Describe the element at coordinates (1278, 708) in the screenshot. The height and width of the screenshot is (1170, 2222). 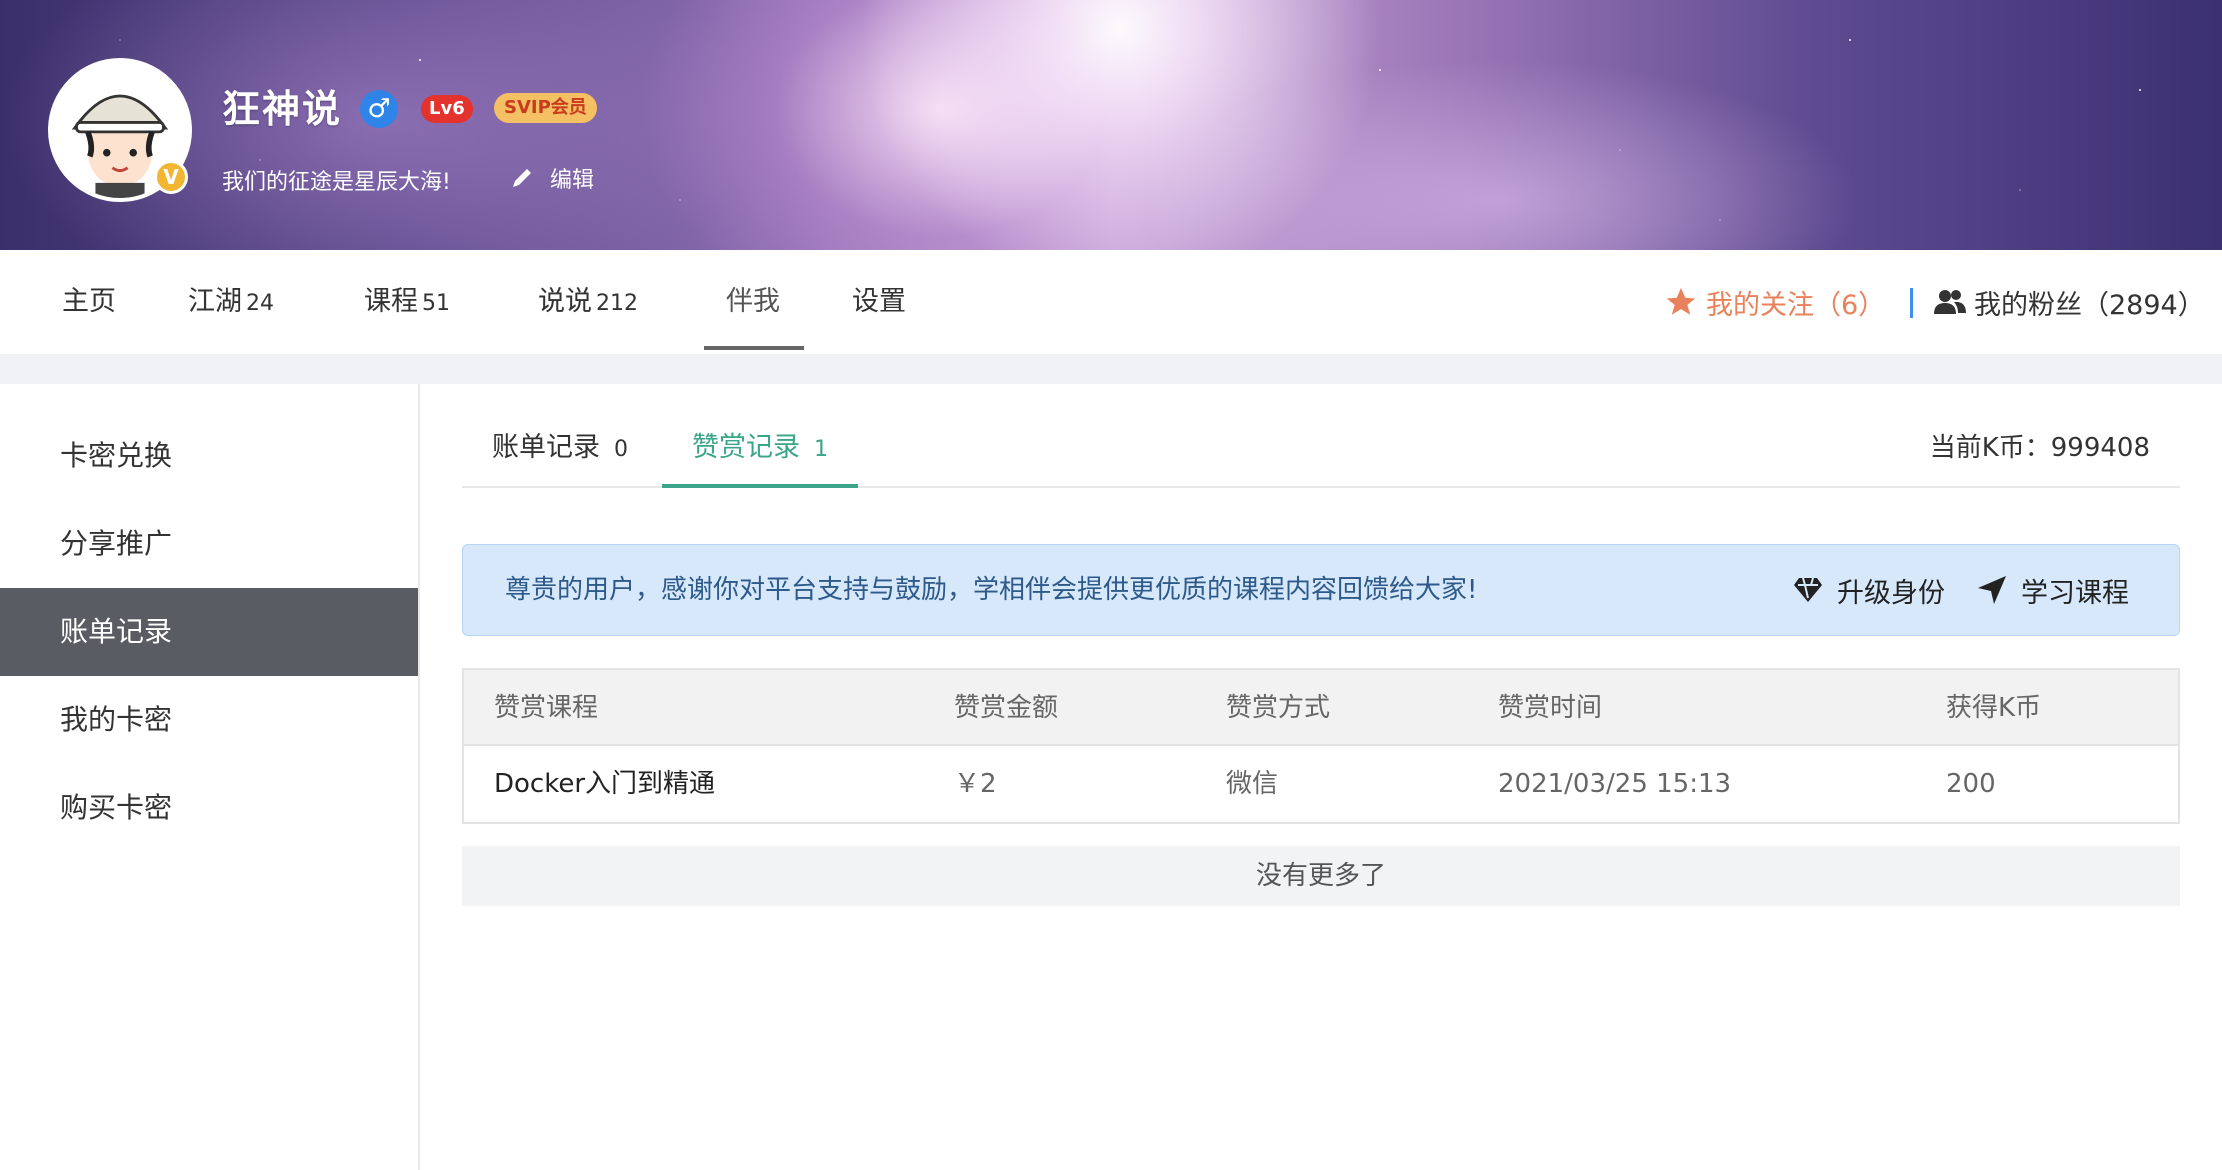
I see `column-header: 赞赏方式` at that location.